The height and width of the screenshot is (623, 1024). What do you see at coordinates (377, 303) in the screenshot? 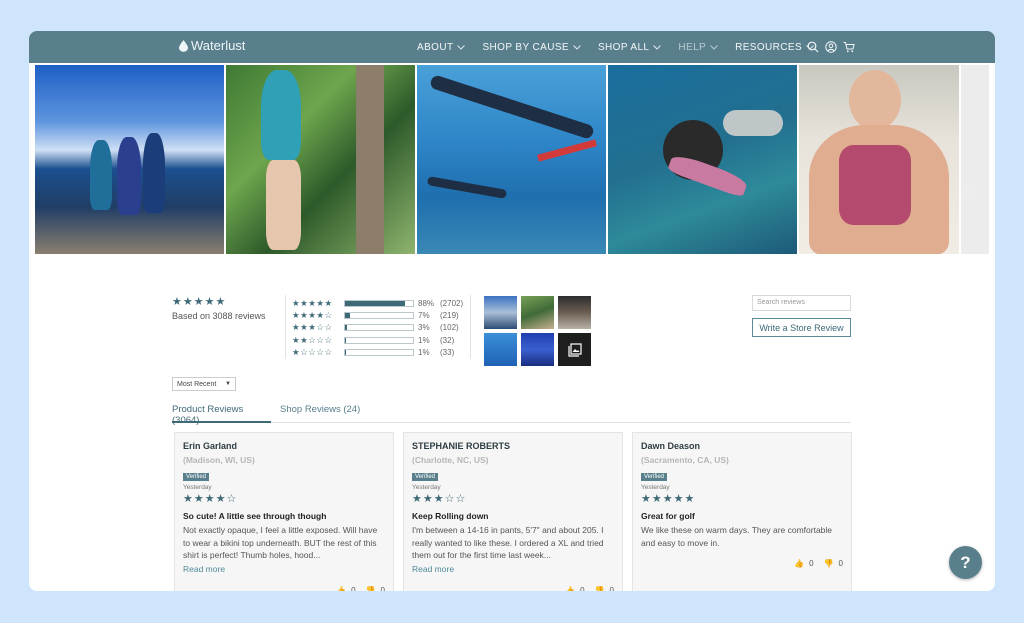
I see `histogram-row: ★★★★★ 88% (2702)` at bounding box center [377, 303].